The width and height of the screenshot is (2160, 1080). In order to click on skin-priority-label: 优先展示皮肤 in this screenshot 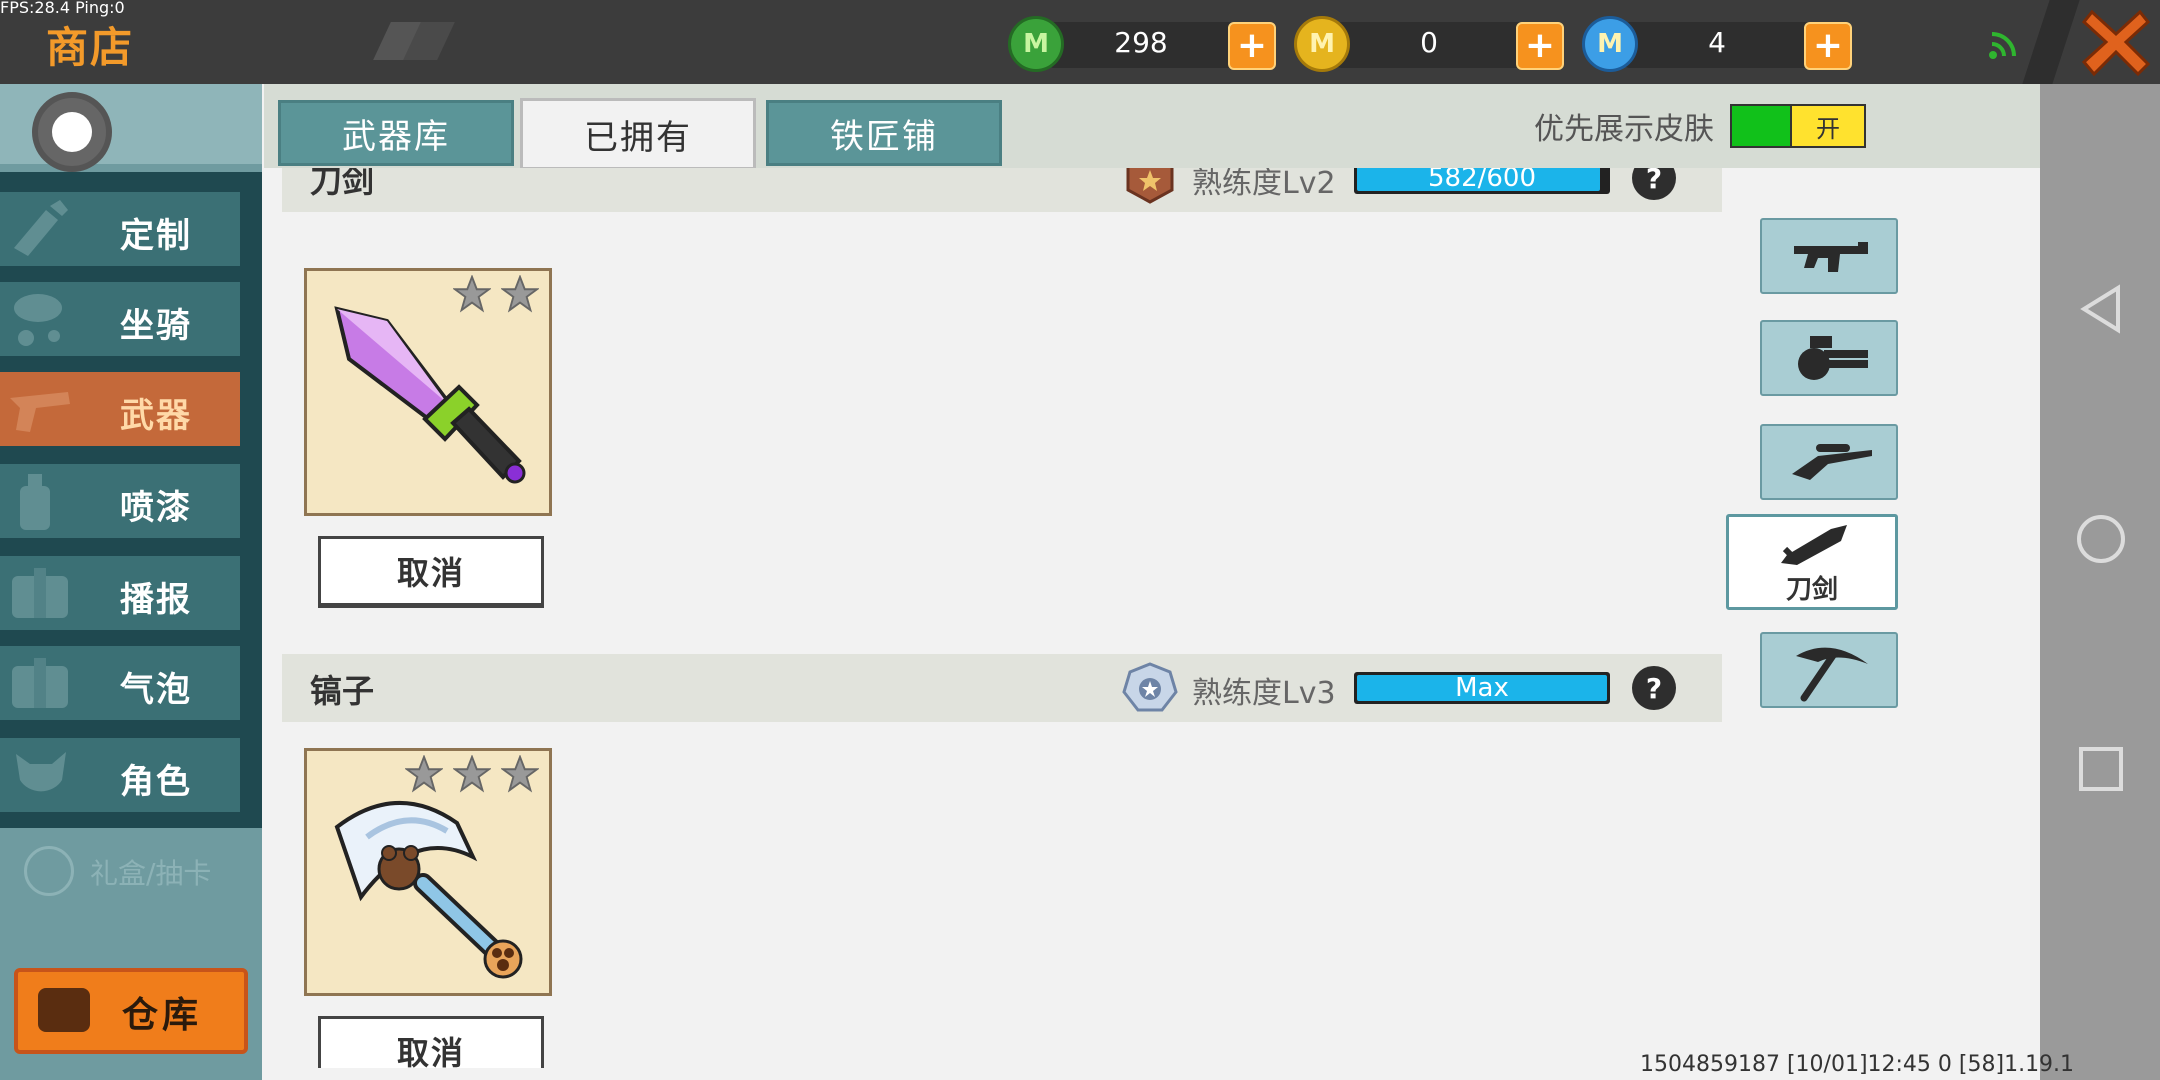, I will do `click(1624, 129)`.